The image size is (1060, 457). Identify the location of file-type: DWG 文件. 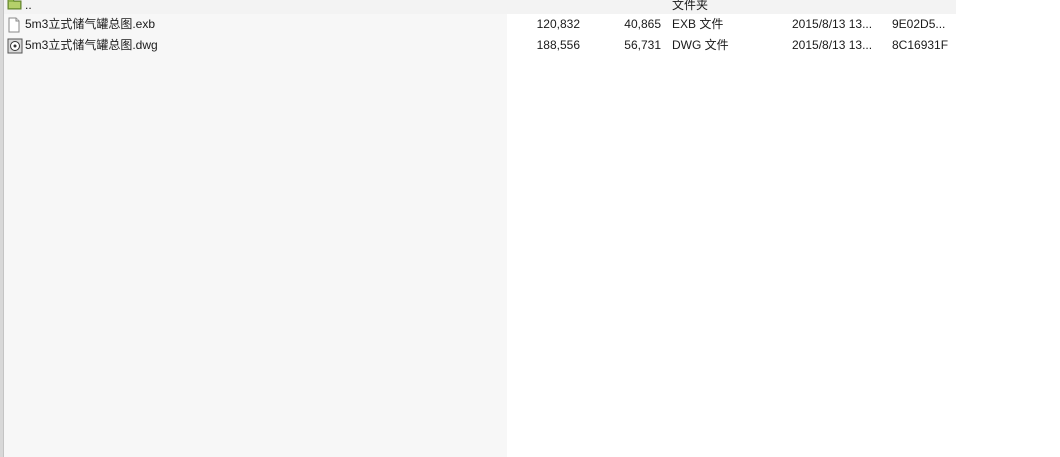
(700, 45).